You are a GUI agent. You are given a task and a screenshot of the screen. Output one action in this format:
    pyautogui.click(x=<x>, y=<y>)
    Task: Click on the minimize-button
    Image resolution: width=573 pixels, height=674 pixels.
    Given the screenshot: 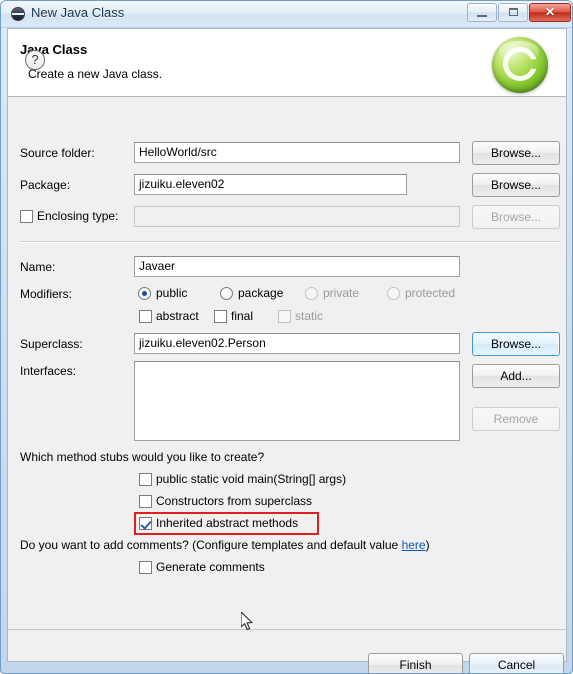 What is the action you would take?
    pyautogui.click(x=482, y=12)
    